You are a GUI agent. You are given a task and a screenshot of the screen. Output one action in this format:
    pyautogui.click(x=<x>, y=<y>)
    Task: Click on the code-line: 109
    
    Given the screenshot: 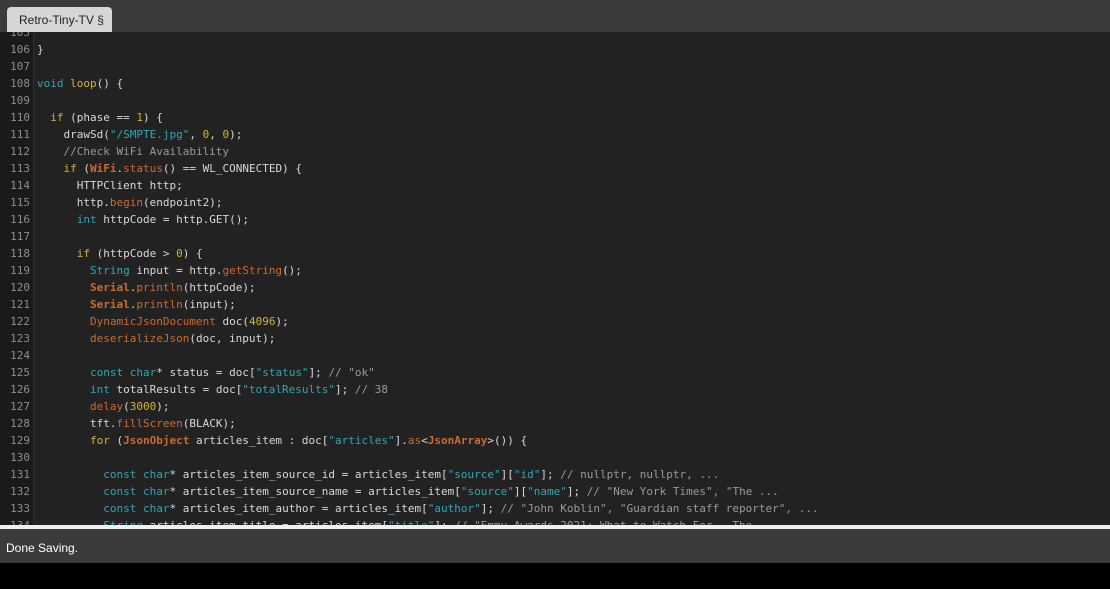 What is the action you would take?
    pyautogui.click(x=555, y=100)
    